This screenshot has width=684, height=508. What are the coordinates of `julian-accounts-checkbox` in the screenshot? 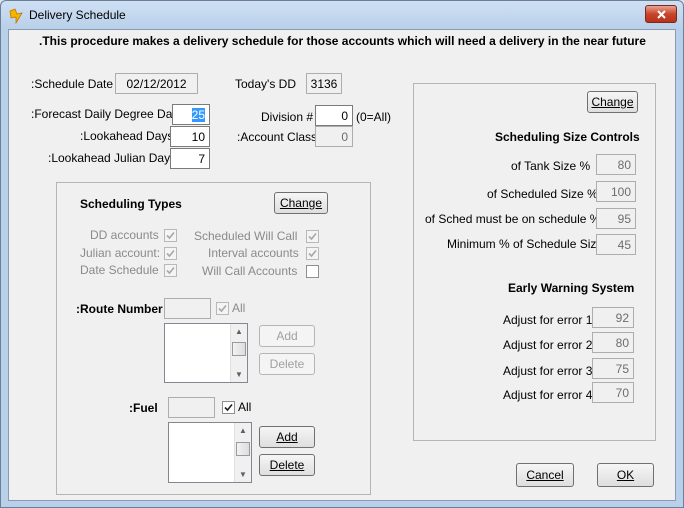 It's located at (170, 253).